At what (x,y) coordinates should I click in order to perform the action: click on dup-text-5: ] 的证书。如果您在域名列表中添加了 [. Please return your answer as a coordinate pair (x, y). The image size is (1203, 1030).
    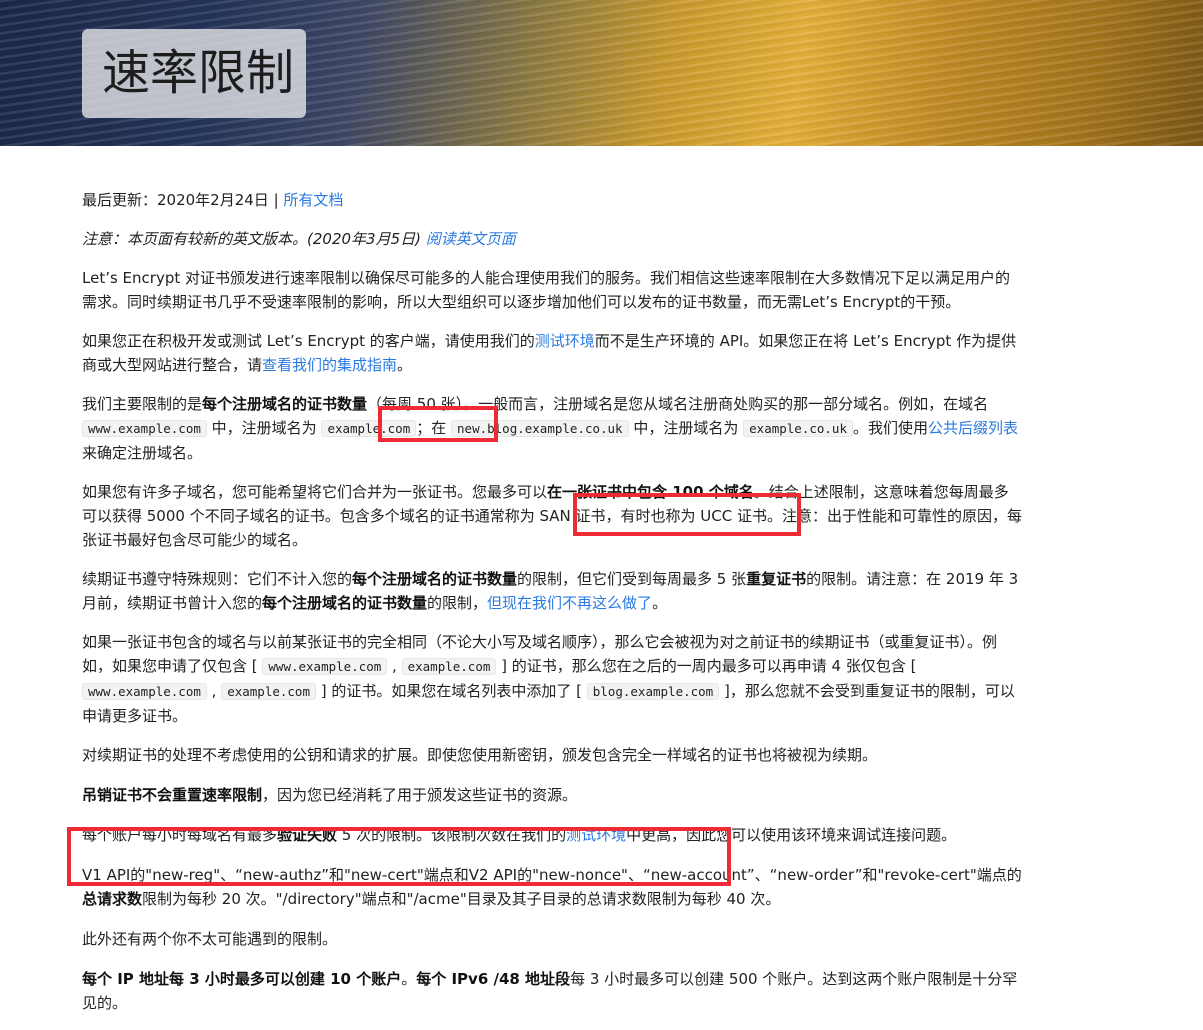
    Looking at the image, I should click on (451, 691).